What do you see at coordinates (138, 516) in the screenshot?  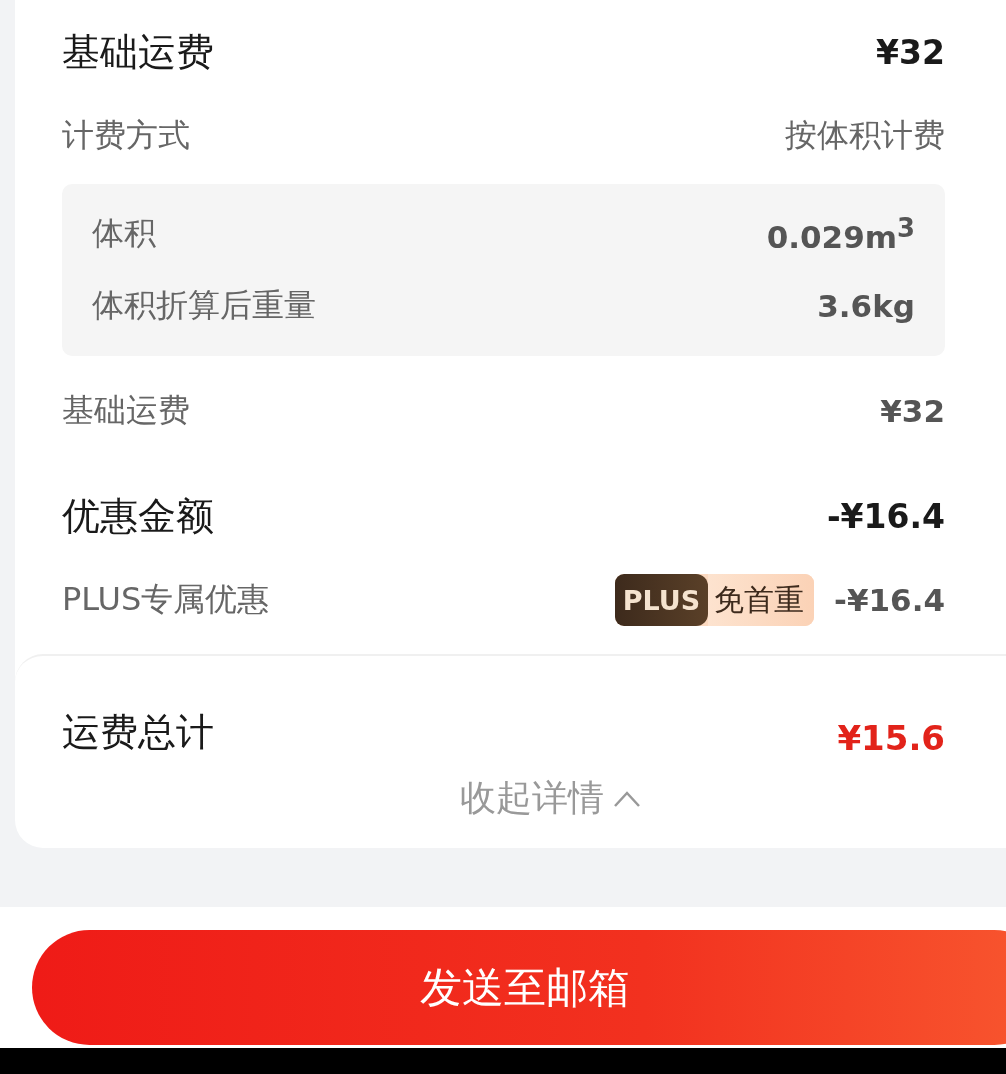 I see `discount-label: 优惠金额` at bounding box center [138, 516].